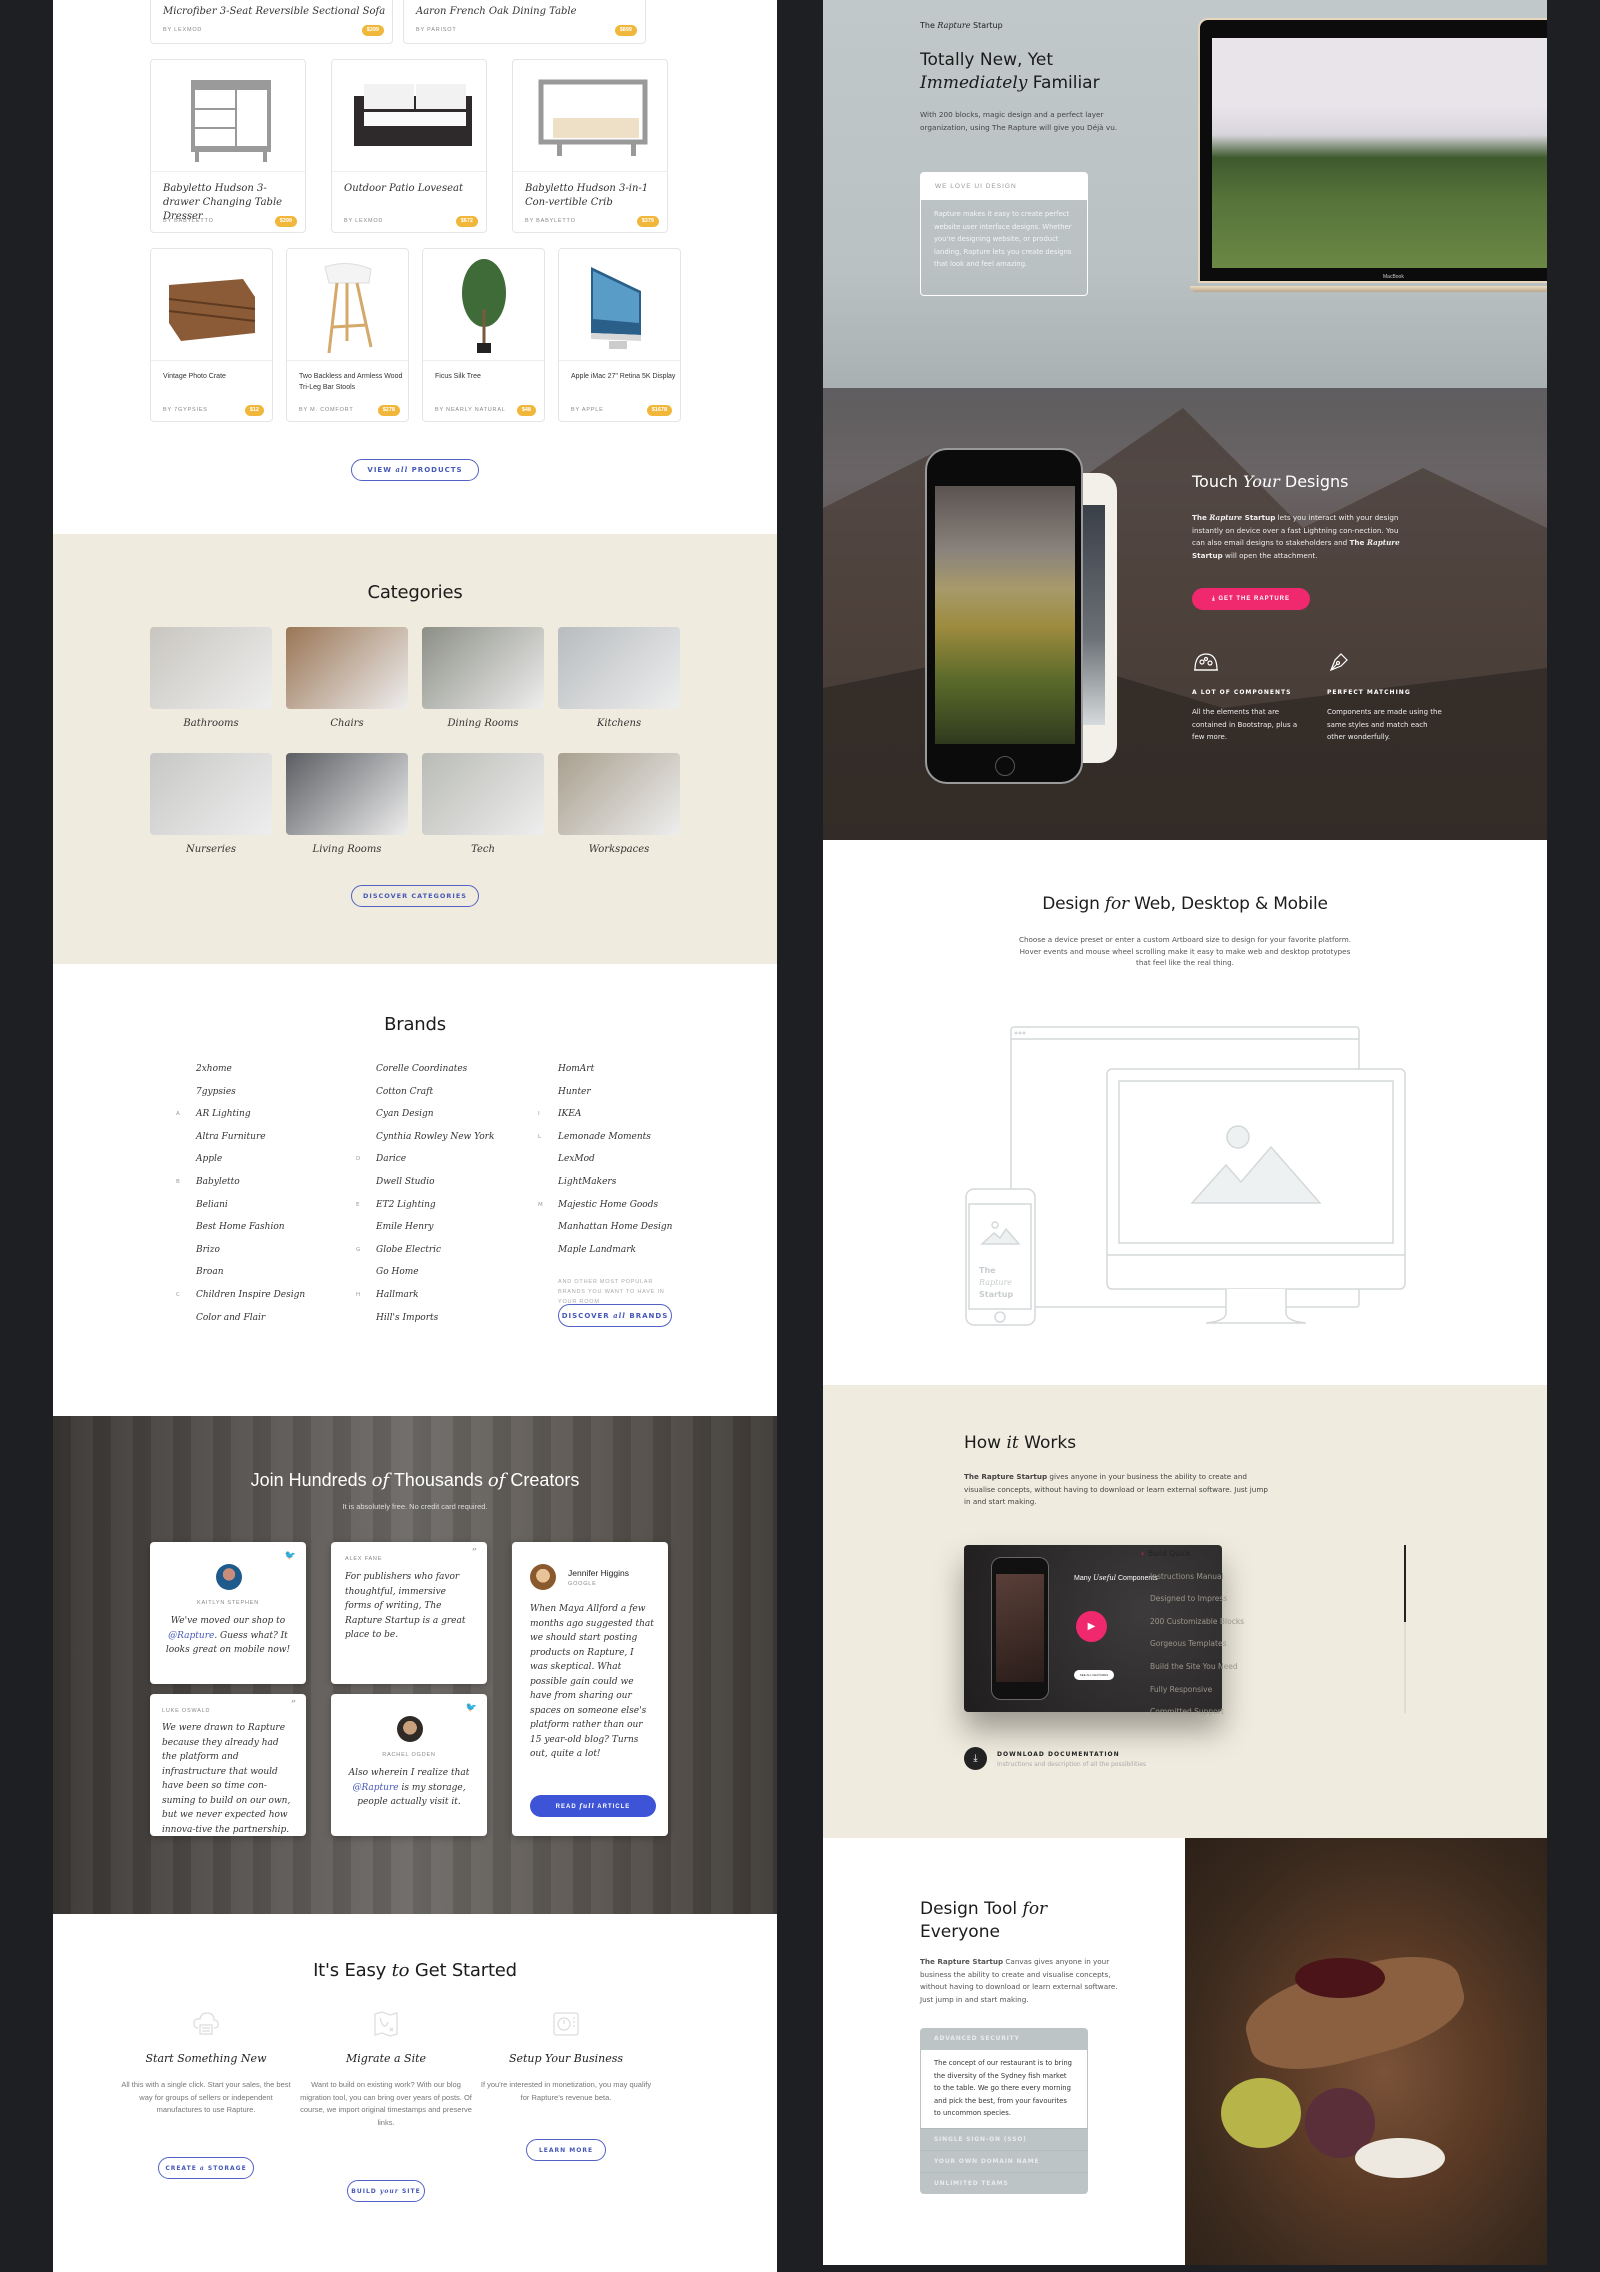 The width and height of the screenshot is (1600, 2272). What do you see at coordinates (406, 1204) in the screenshot?
I see `brand-name: ET2 Lighting` at bounding box center [406, 1204].